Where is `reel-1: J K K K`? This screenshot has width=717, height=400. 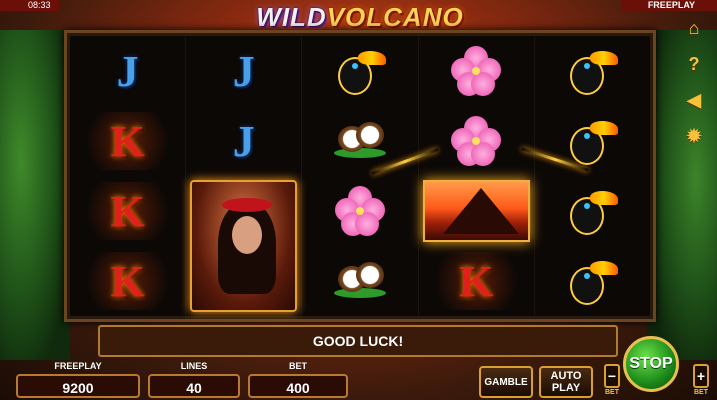 reel-1: J K K K is located at coordinates (128, 176).